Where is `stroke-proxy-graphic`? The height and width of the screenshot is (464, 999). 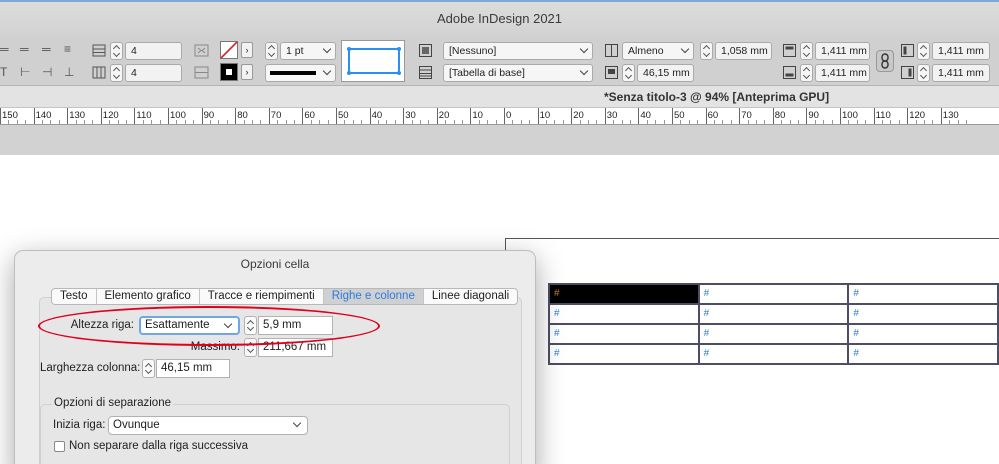
stroke-proxy-graphic is located at coordinates (374, 61).